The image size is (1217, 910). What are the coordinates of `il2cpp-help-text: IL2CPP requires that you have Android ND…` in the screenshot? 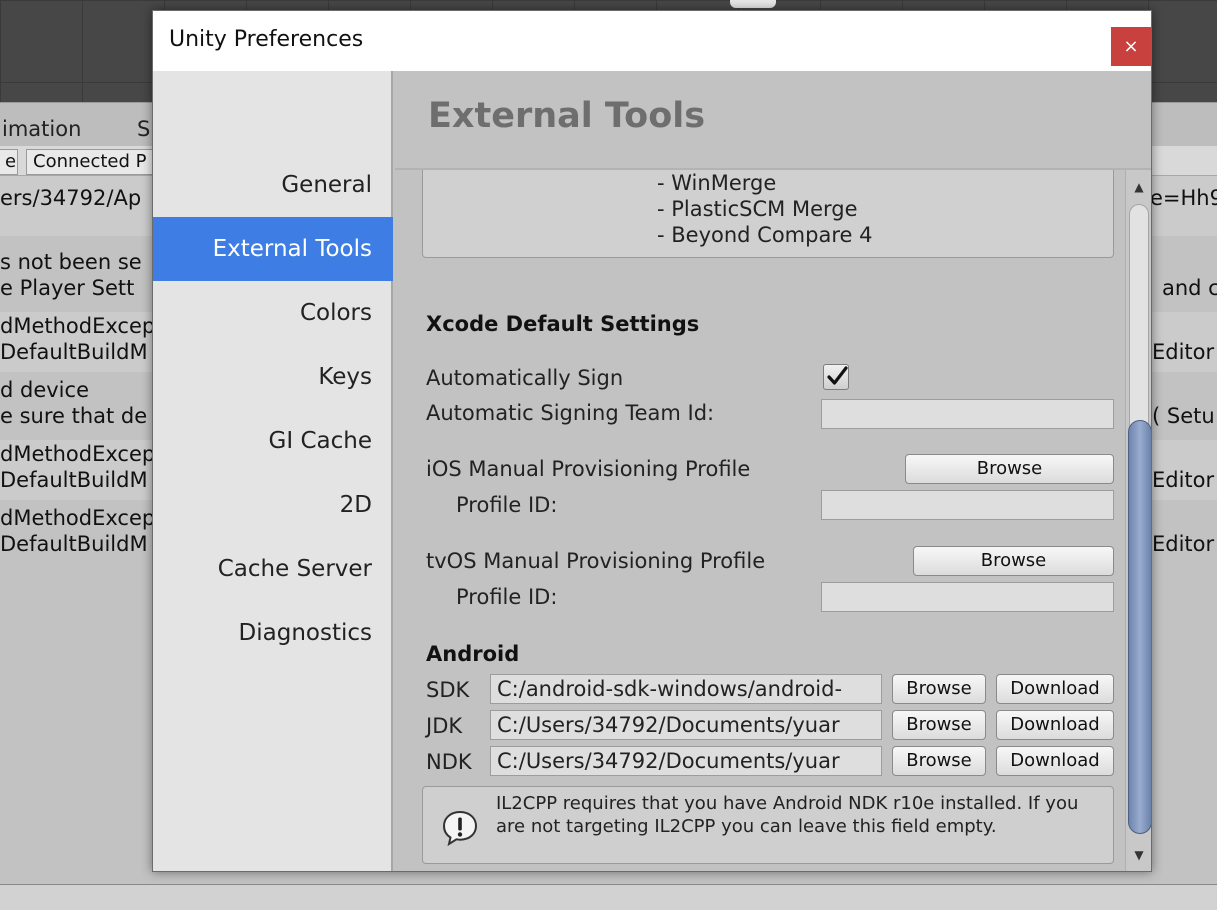 It's located at (787, 815).